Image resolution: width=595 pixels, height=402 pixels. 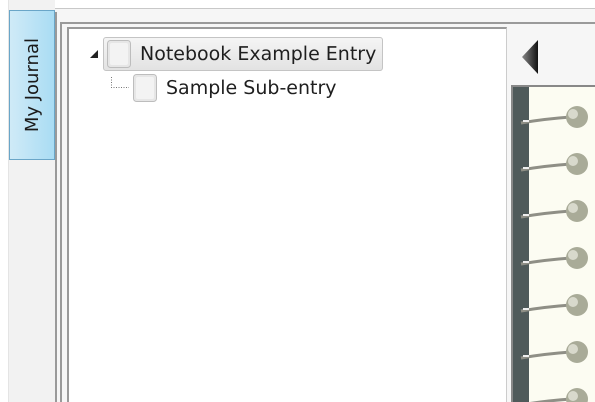 I want to click on expand-triangle-icon, so click(x=94, y=54).